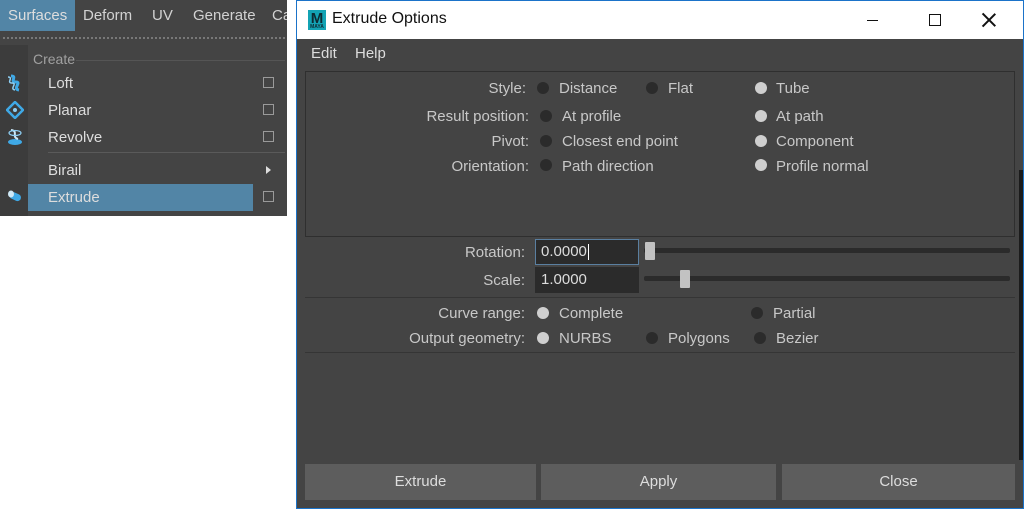 The width and height of the screenshot is (1024, 509). What do you see at coordinates (268, 170) in the screenshot?
I see `submenu-arrow-icon` at bounding box center [268, 170].